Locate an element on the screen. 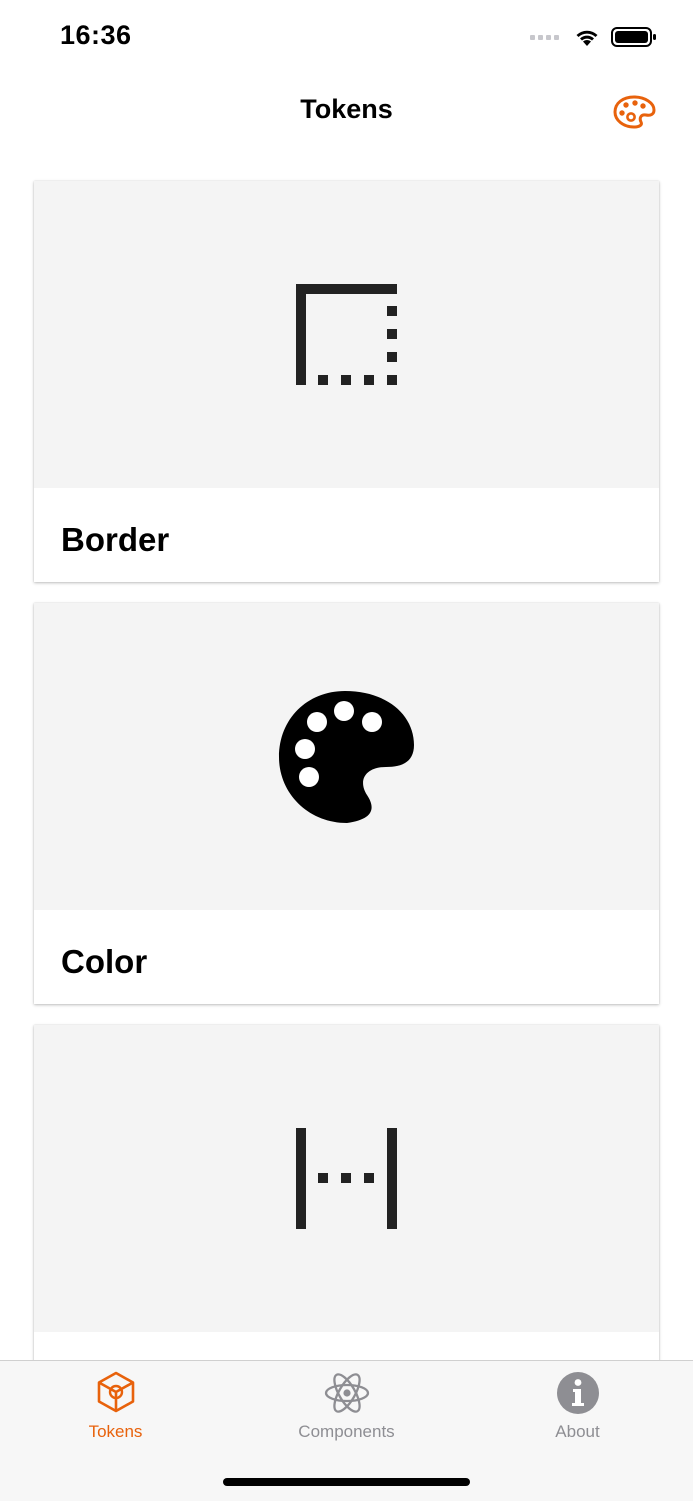 The image size is (693, 1501). battery-icon is located at coordinates (633, 37).